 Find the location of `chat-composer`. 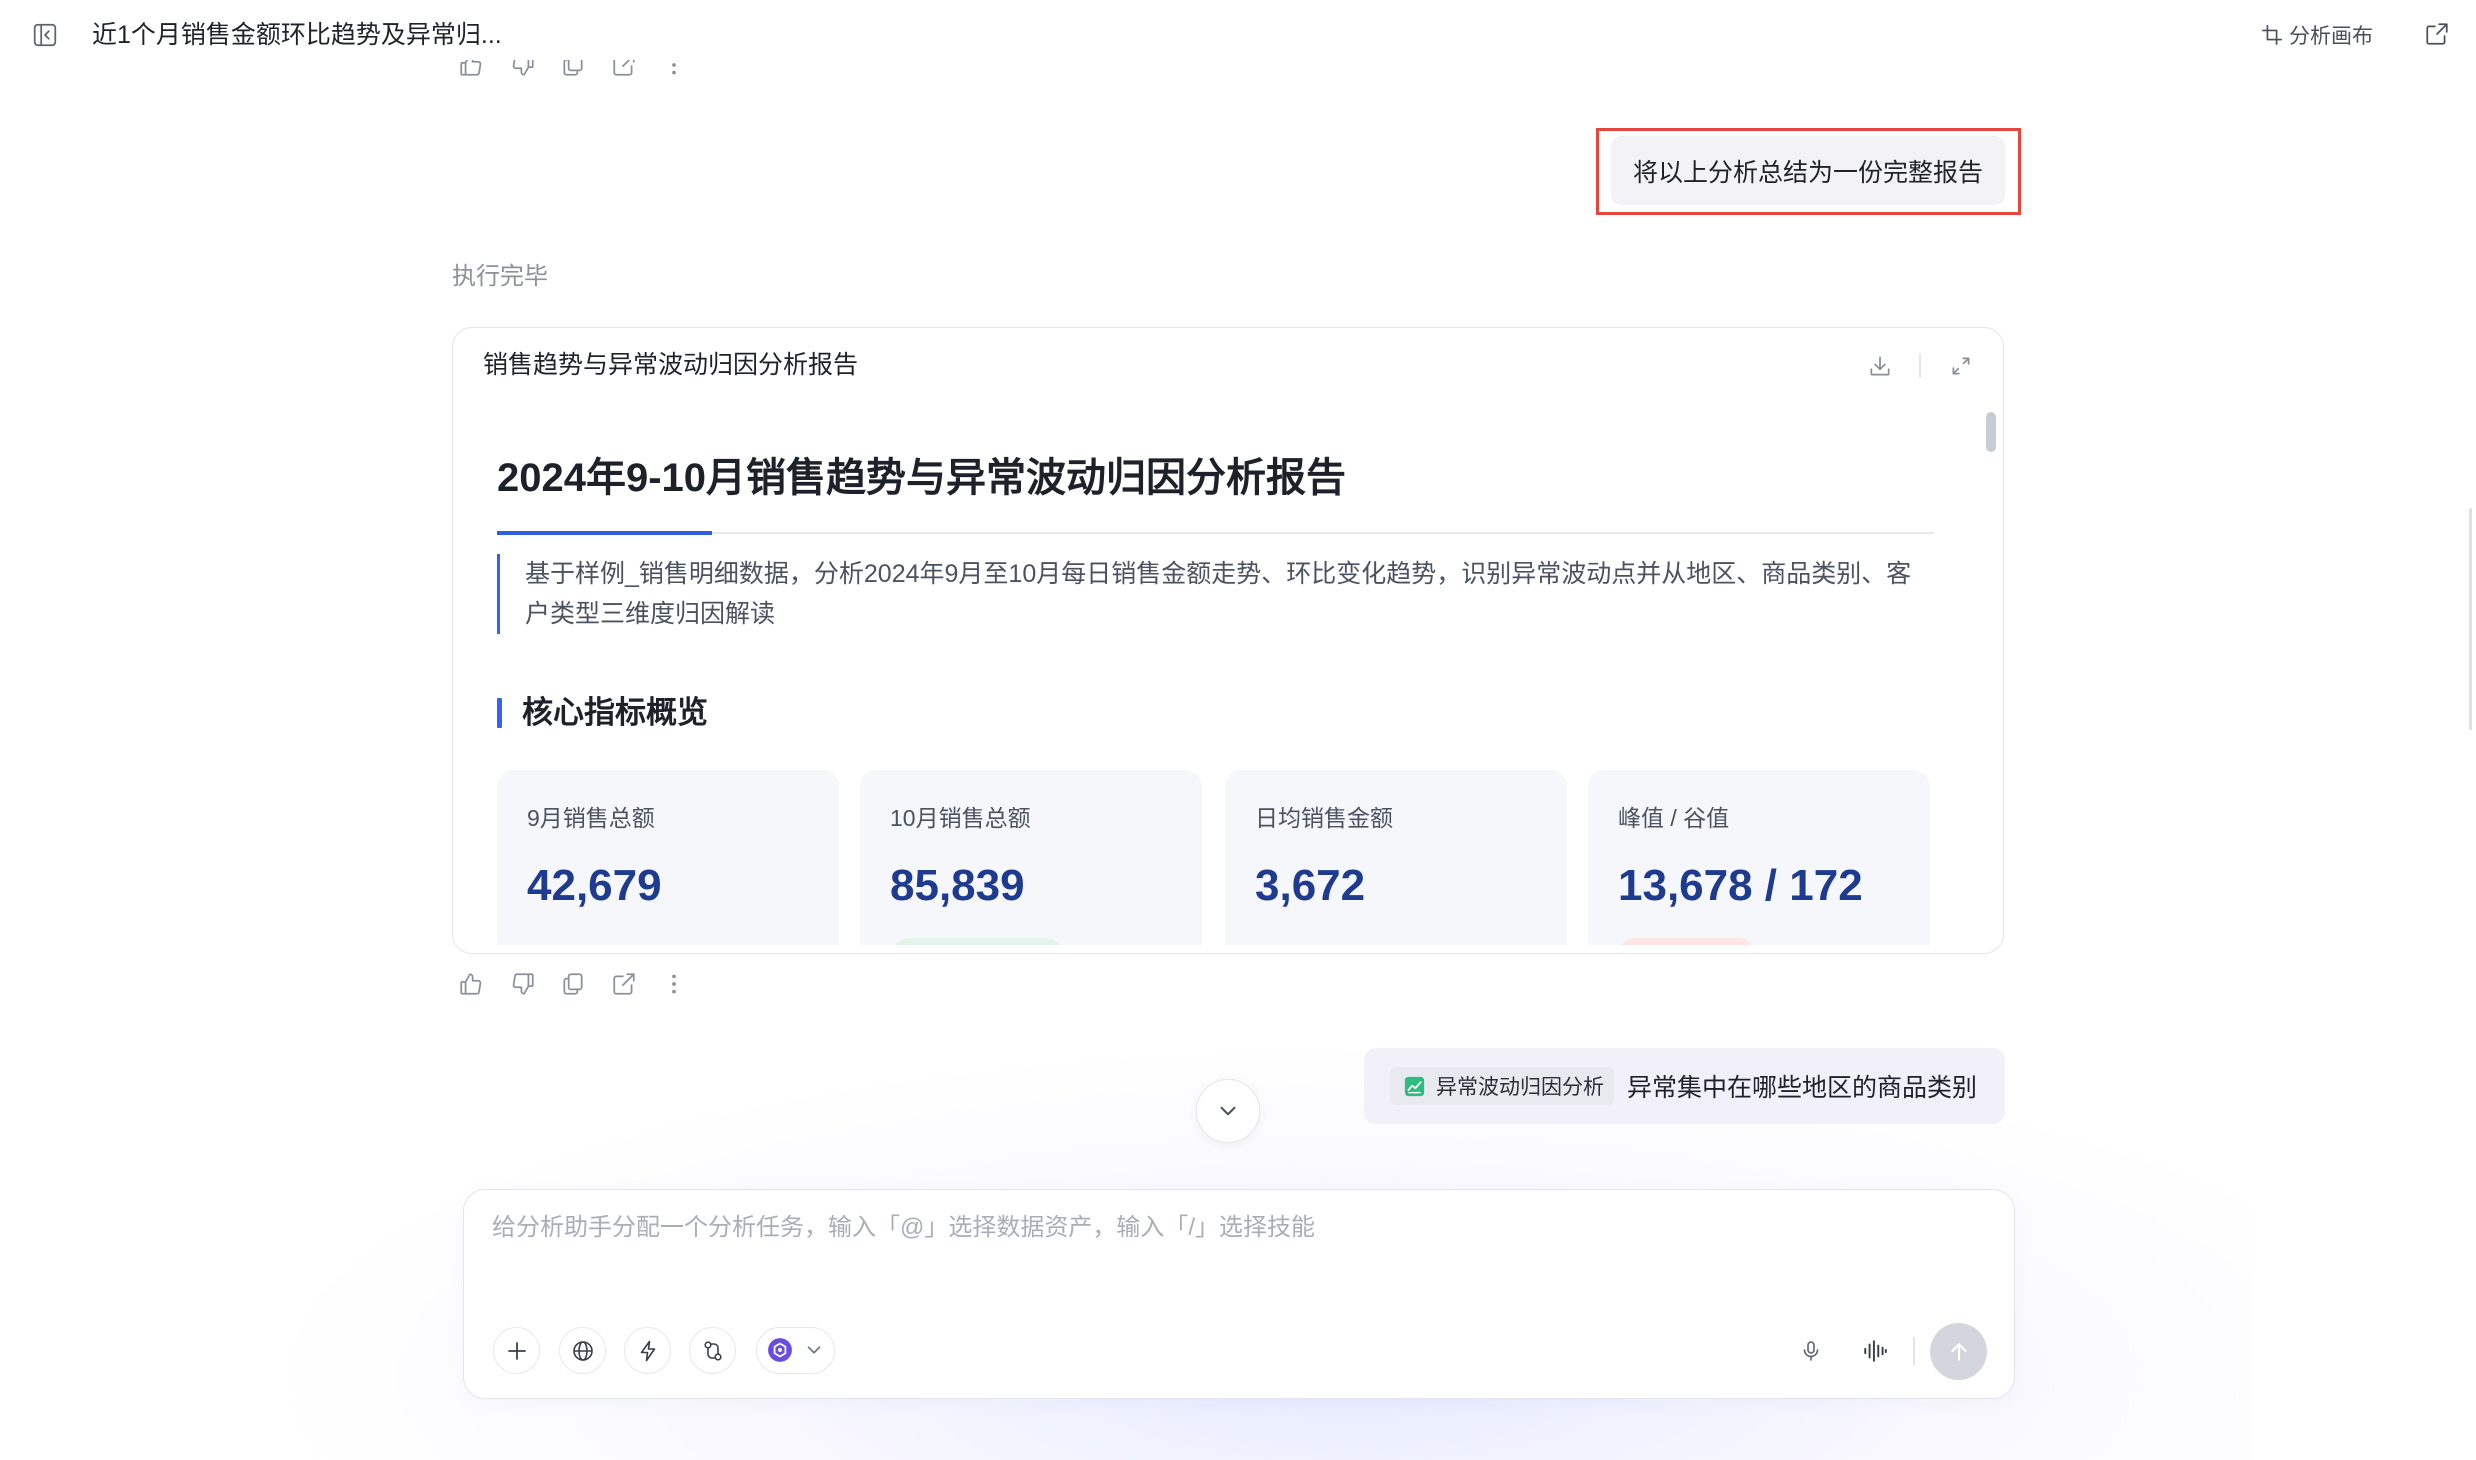

chat-composer is located at coordinates (1239, 1294).